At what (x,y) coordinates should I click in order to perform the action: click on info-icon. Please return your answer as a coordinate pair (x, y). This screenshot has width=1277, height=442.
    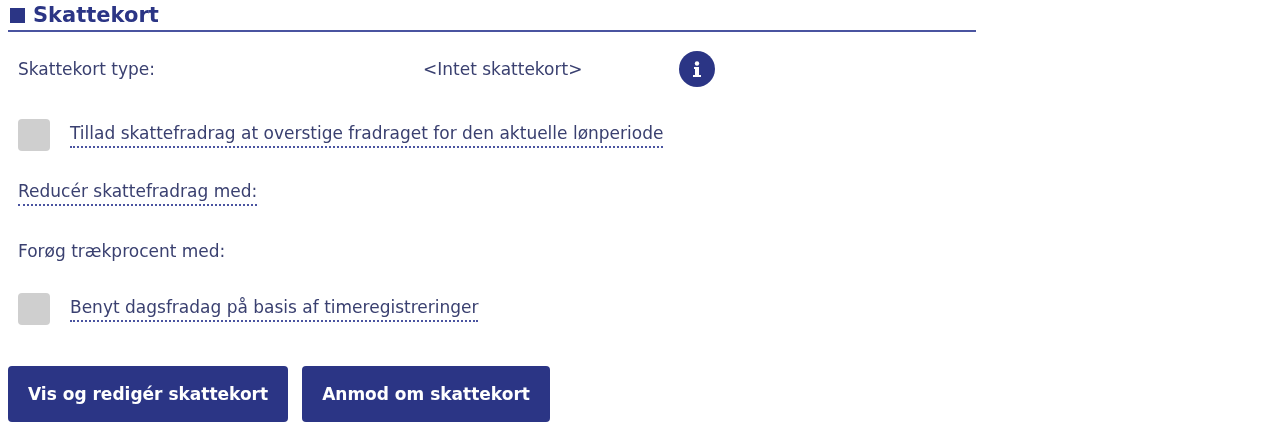
    Looking at the image, I should click on (697, 69).